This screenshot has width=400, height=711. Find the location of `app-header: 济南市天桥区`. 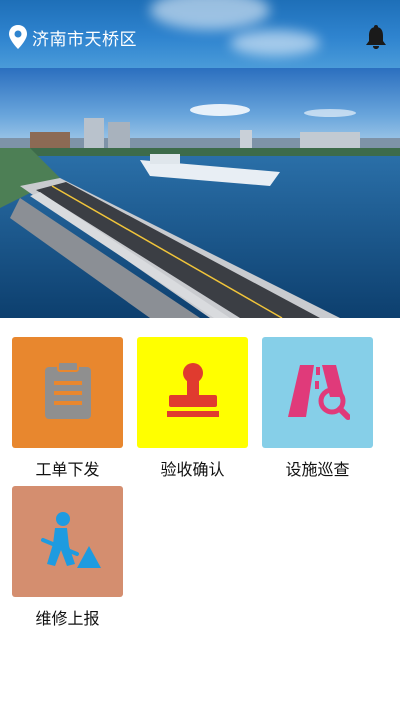

app-header: 济南市天桥区 is located at coordinates (200, 34).